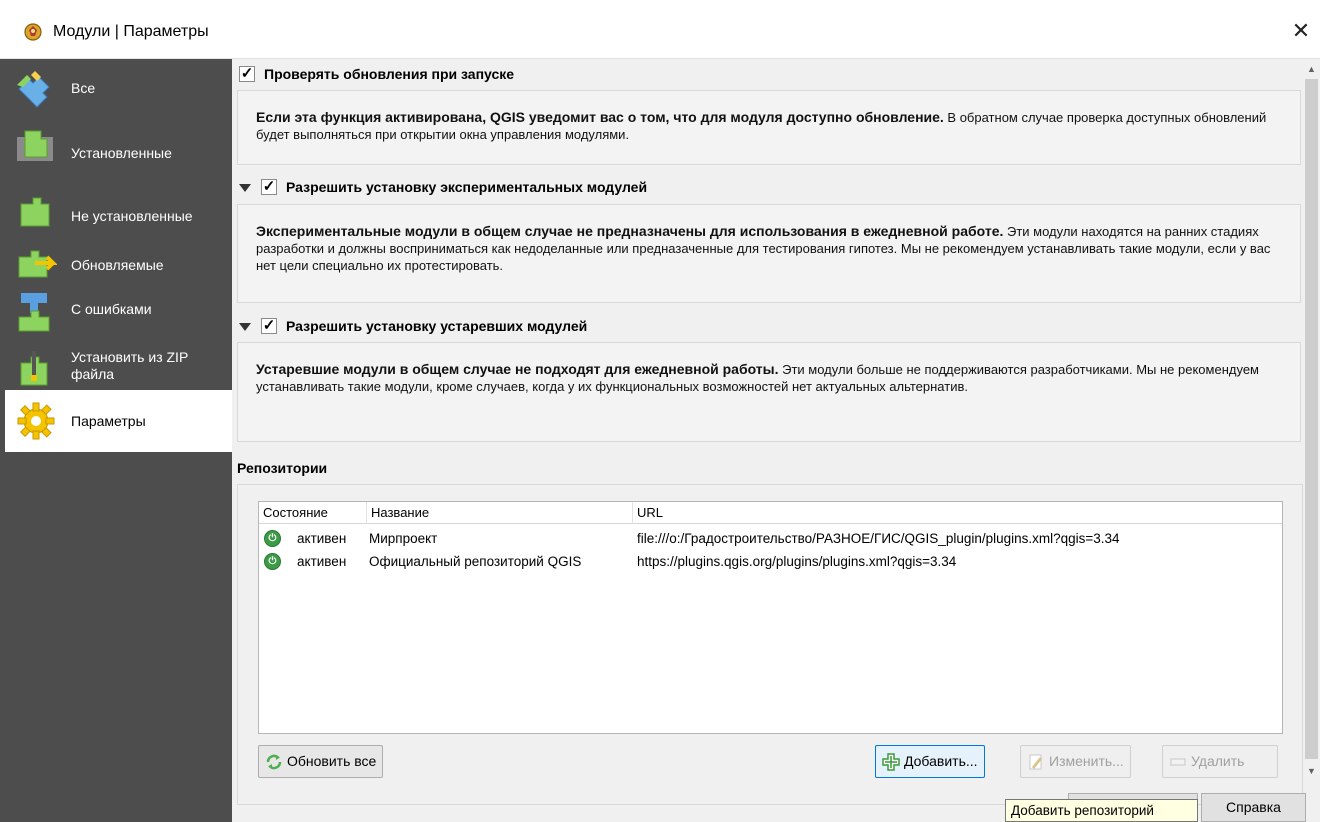  What do you see at coordinates (1311, 772) in the screenshot?
I see `scroll-down-arrow-icon: ▼` at bounding box center [1311, 772].